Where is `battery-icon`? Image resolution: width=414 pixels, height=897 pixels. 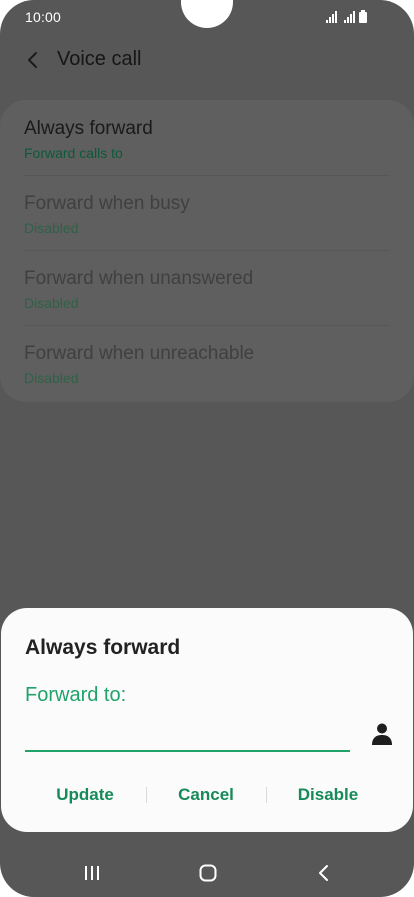 battery-icon is located at coordinates (363, 16).